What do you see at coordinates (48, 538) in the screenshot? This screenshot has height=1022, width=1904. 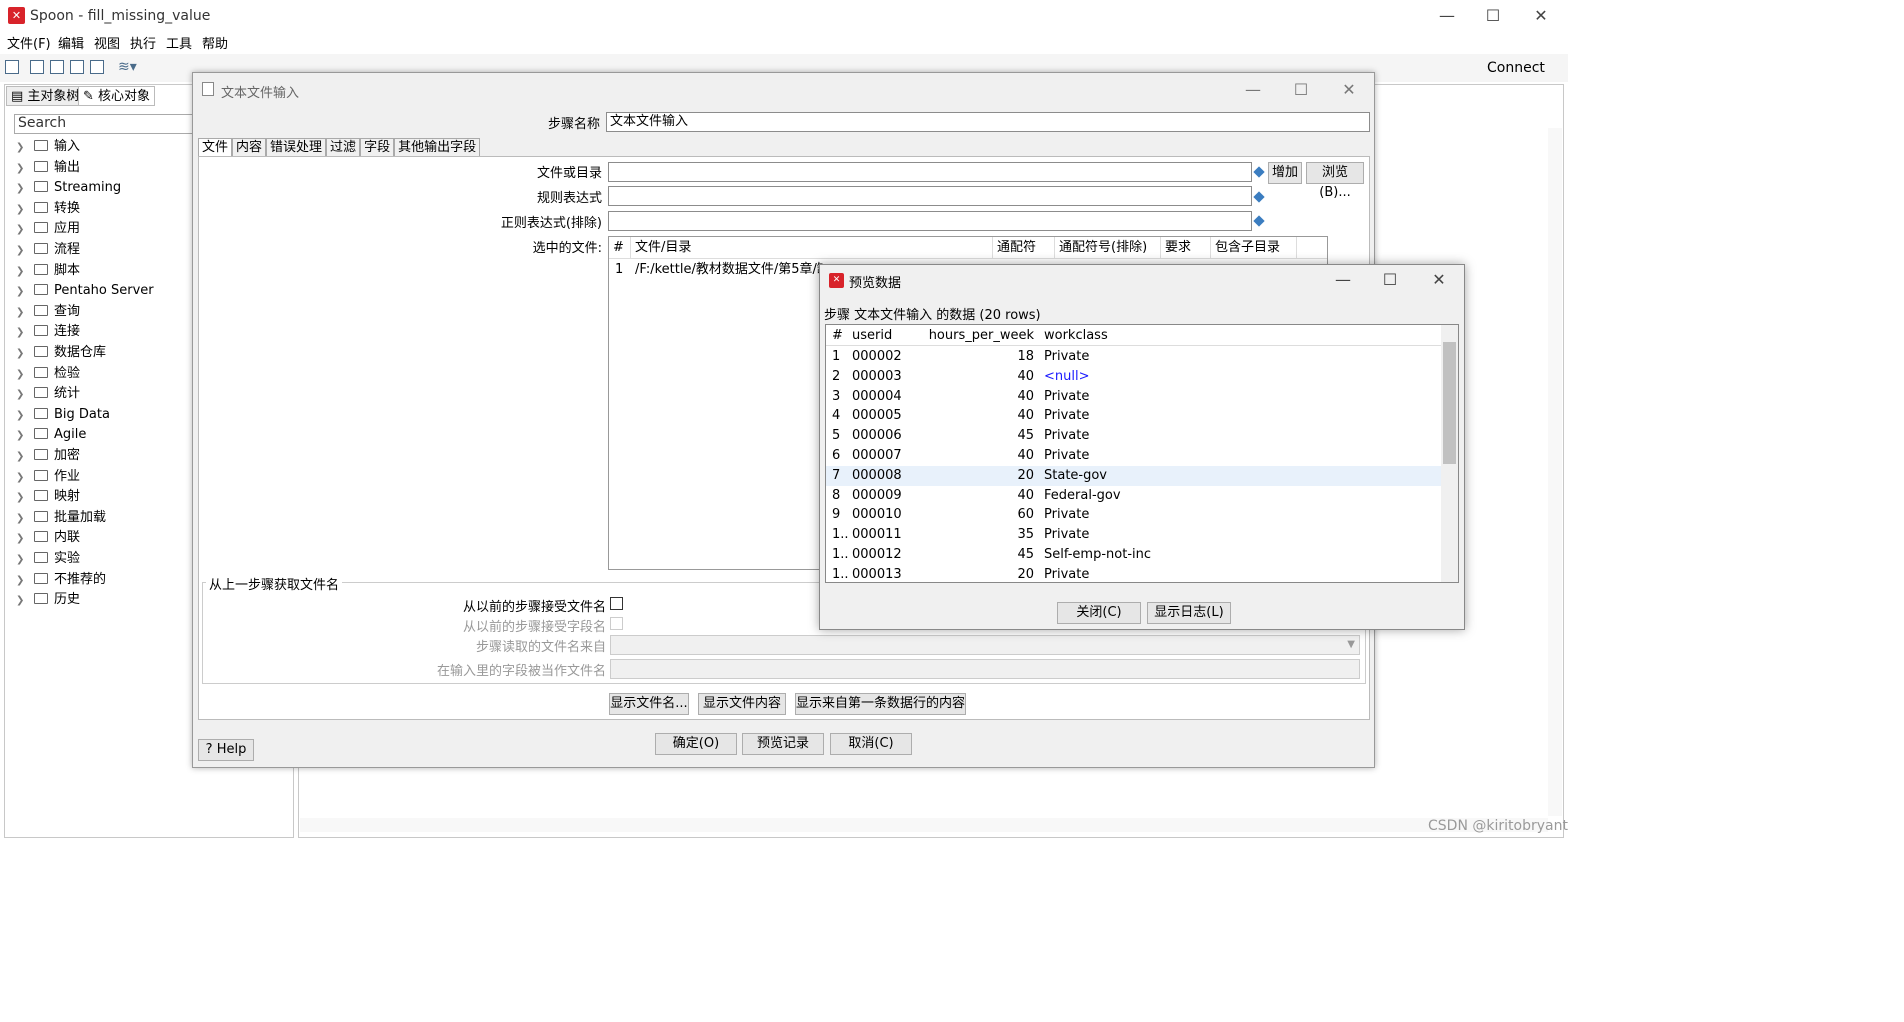 I see `tree-item: ❯ 内联` at bounding box center [48, 538].